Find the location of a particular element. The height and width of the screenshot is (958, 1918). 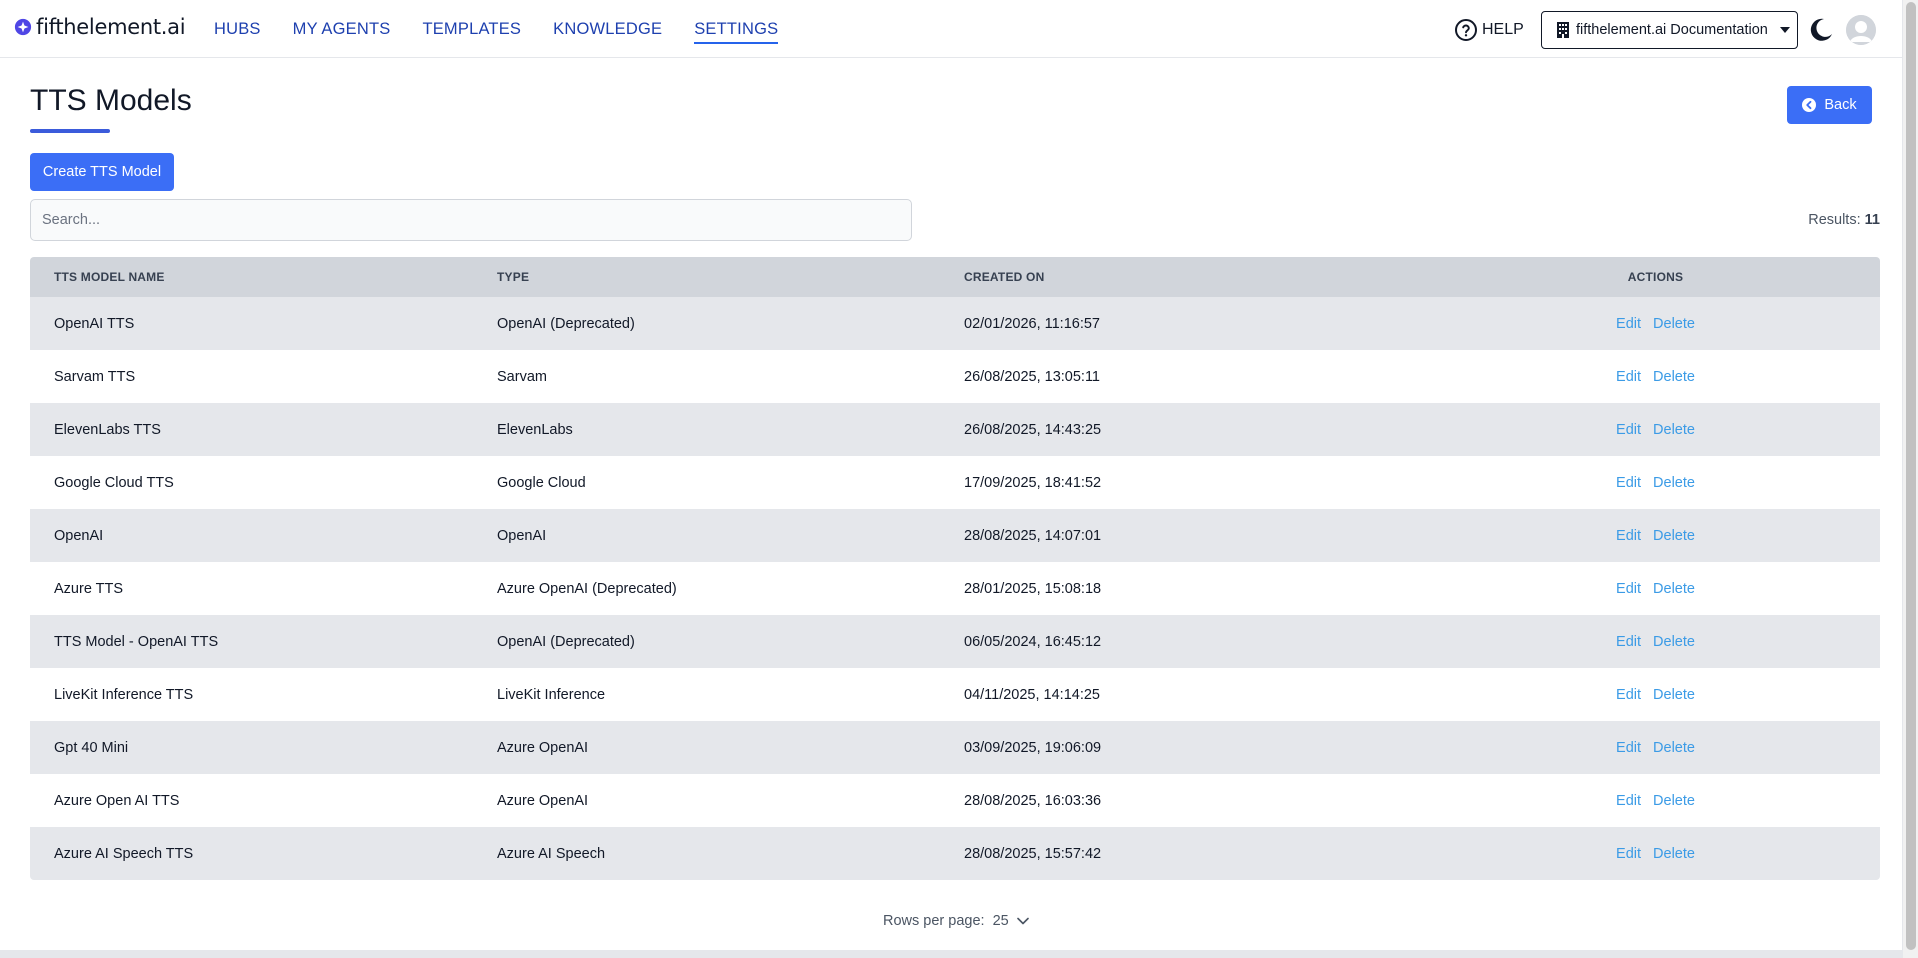

cell-created-on: 03/09/2025, 19:06:09 is located at coordinates (1033, 747).